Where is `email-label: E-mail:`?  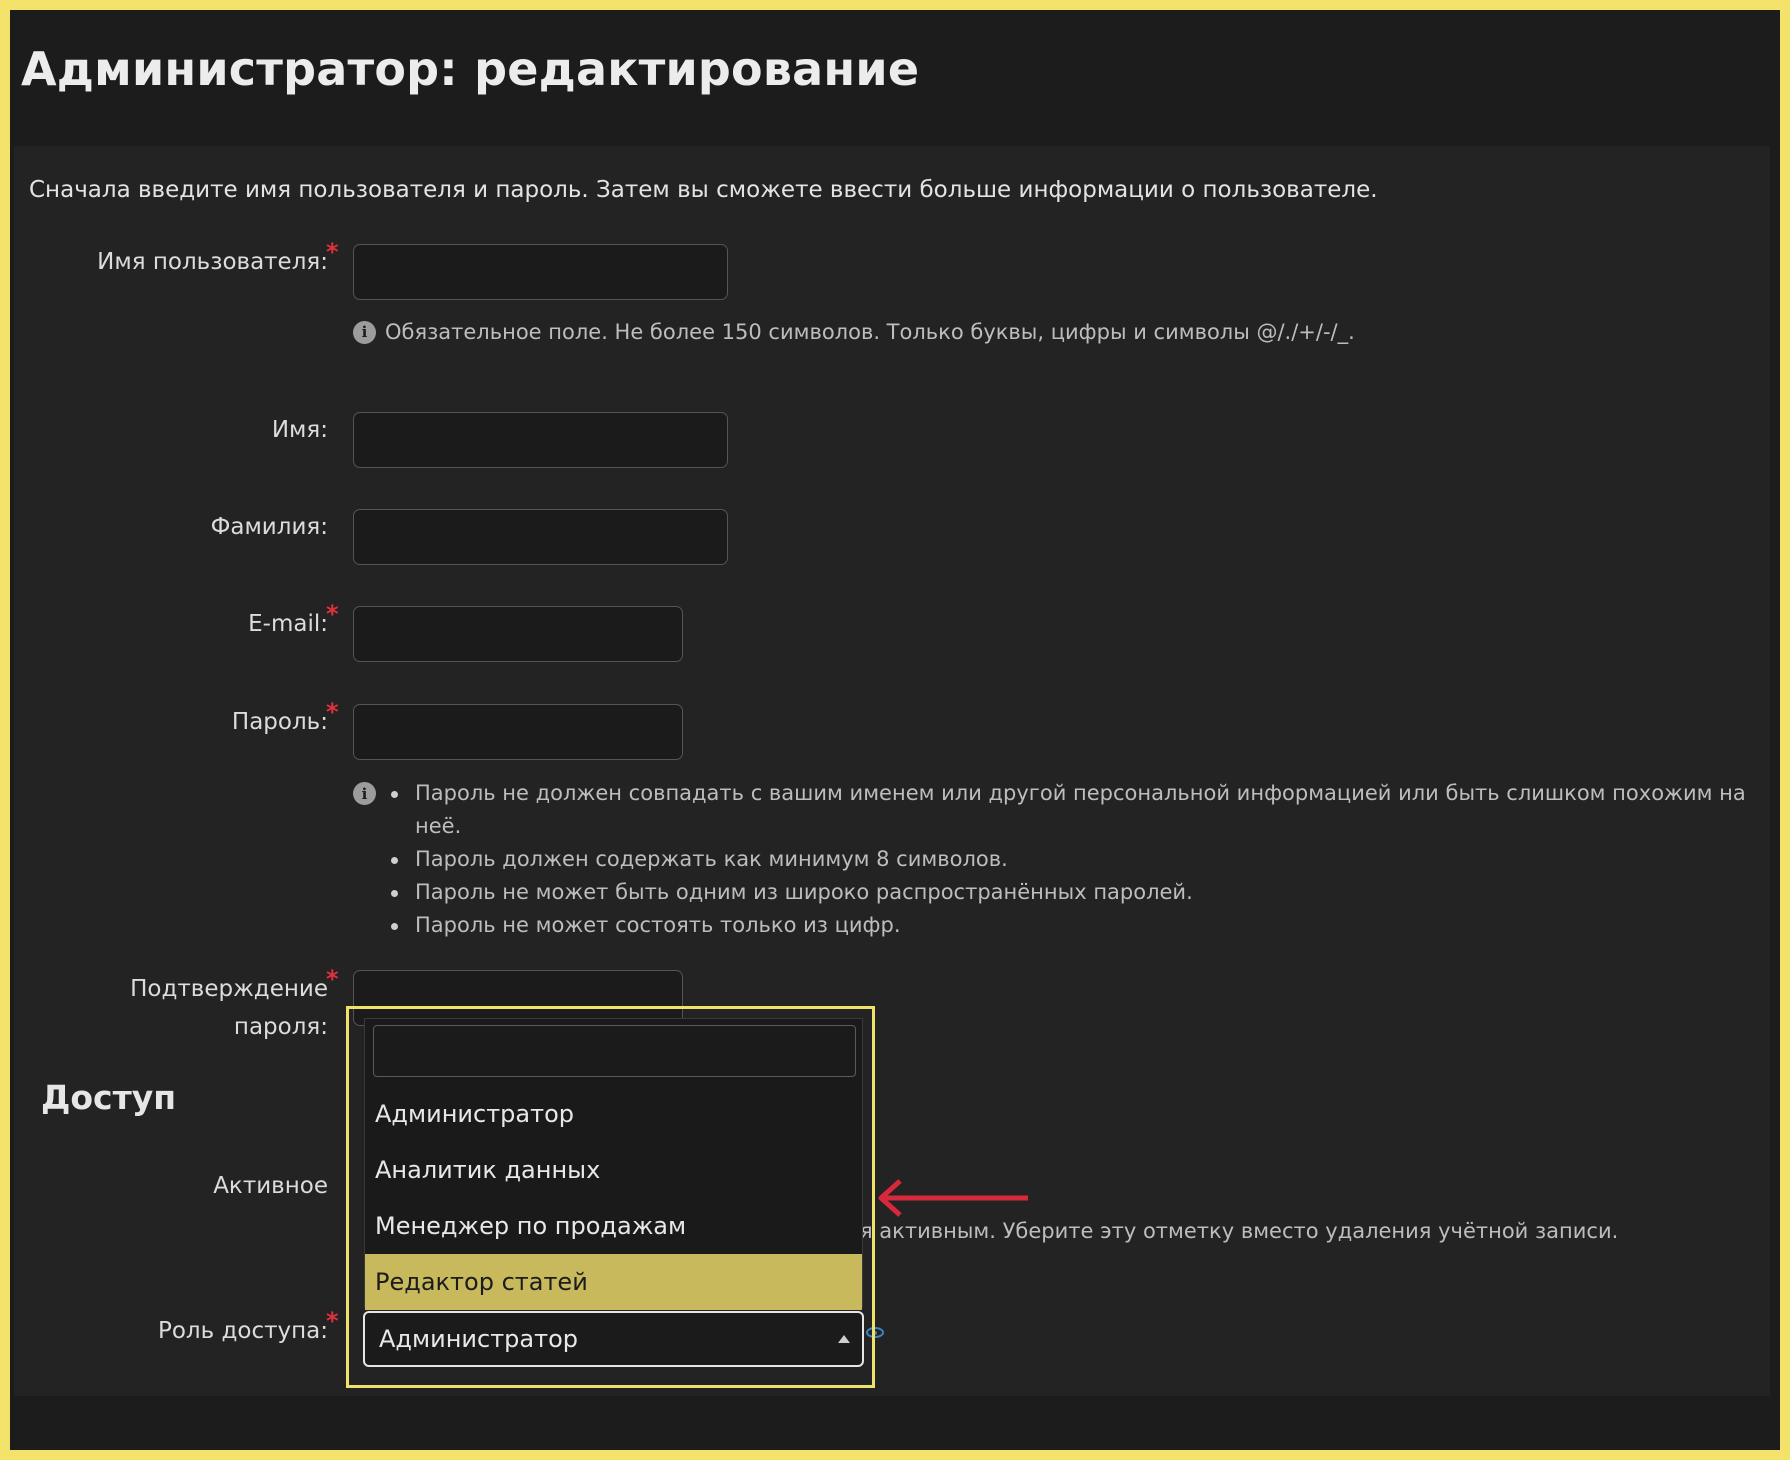 email-label: E-mail: is located at coordinates (288, 624).